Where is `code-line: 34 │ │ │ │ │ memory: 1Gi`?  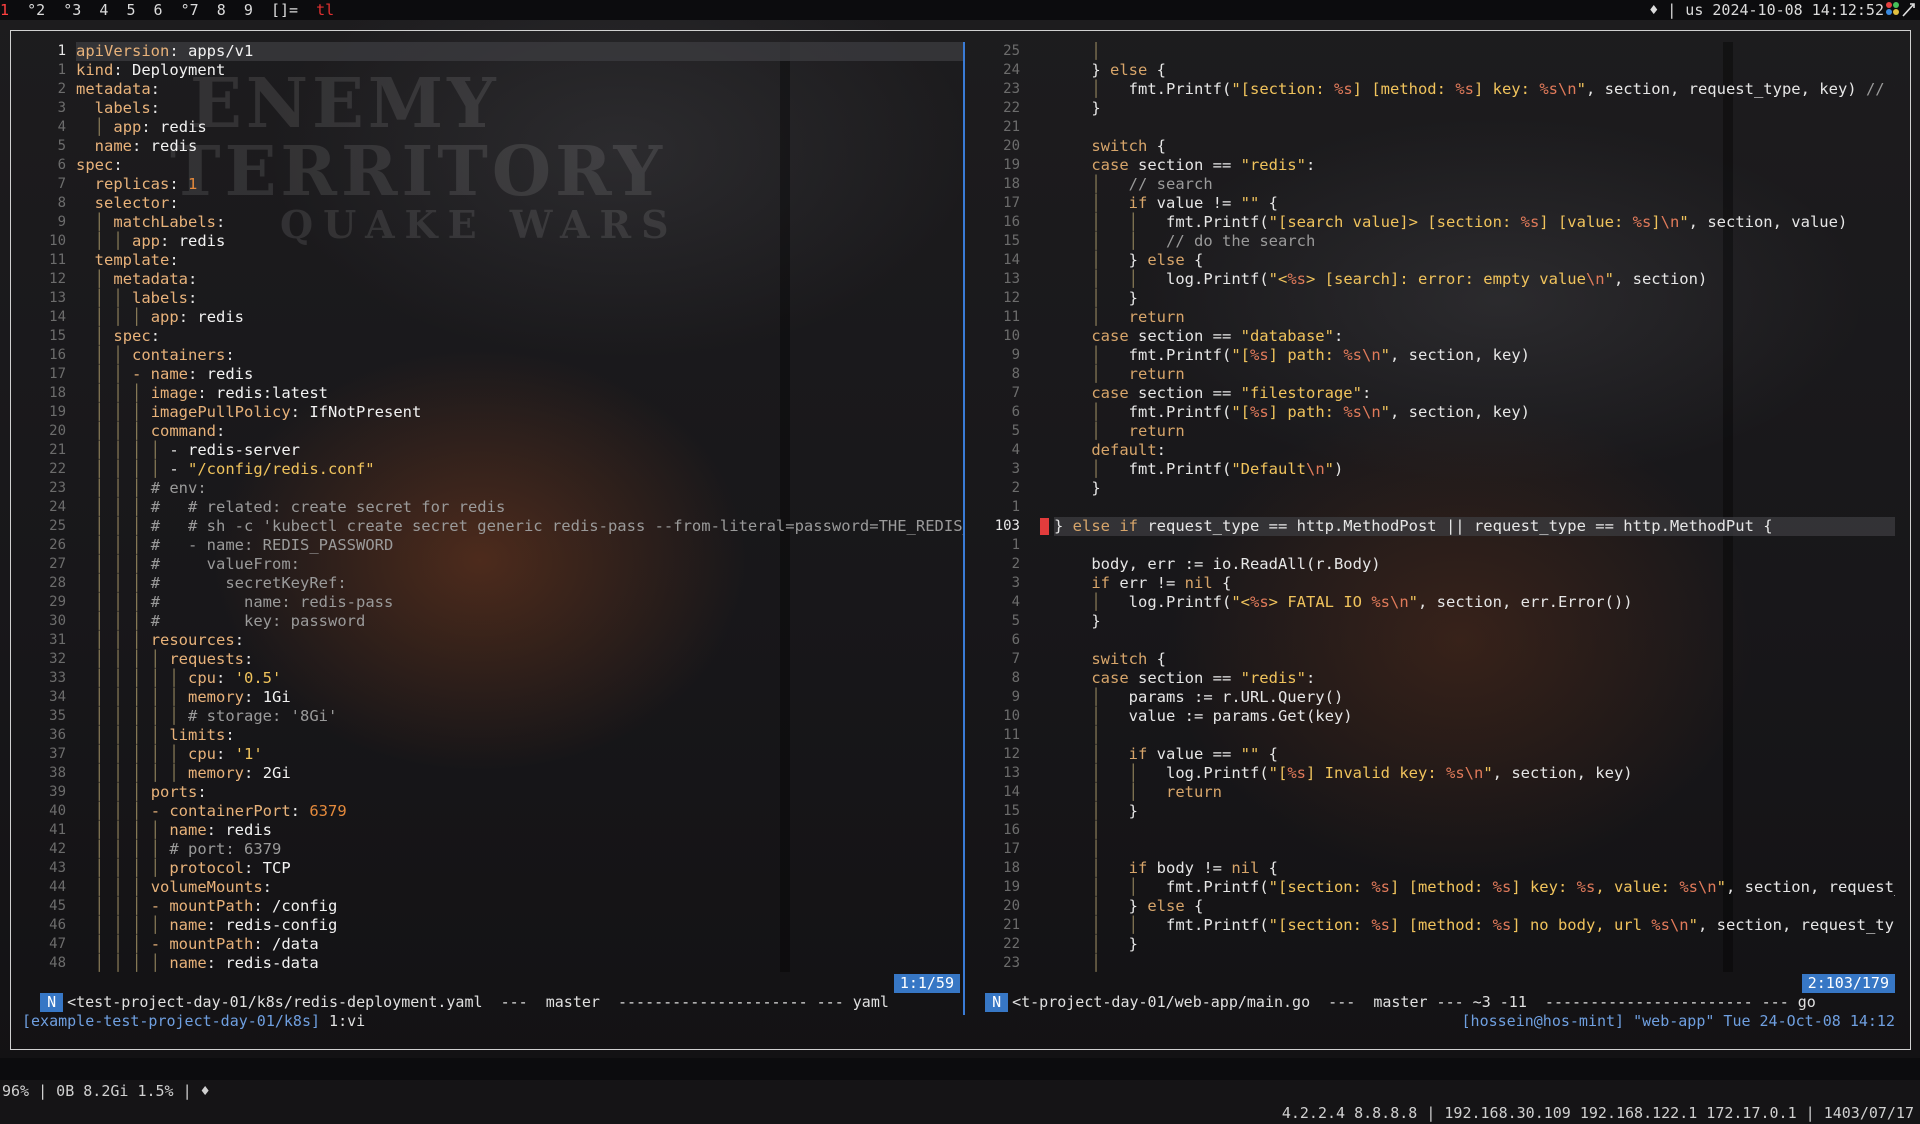 code-line: 34 │ │ │ │ │ memory: 1Gi is located at coordinates (489, 697).